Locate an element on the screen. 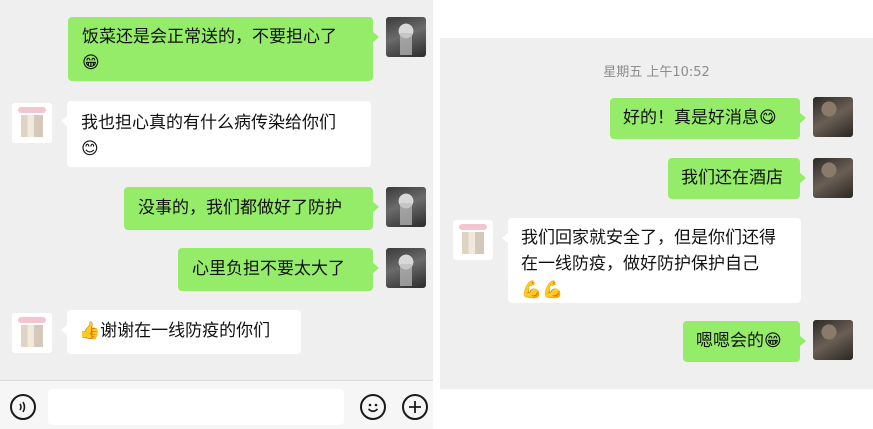 Image resolution: width=873 pixels, height=429 pixels. voice-icon is located at coordinates (23, 407).